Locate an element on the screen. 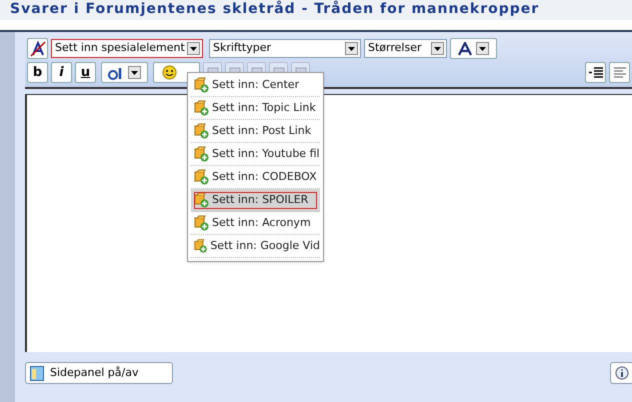 The image size is (632, 402). strikethrough-a-icon is located at coordinates (38, 48).